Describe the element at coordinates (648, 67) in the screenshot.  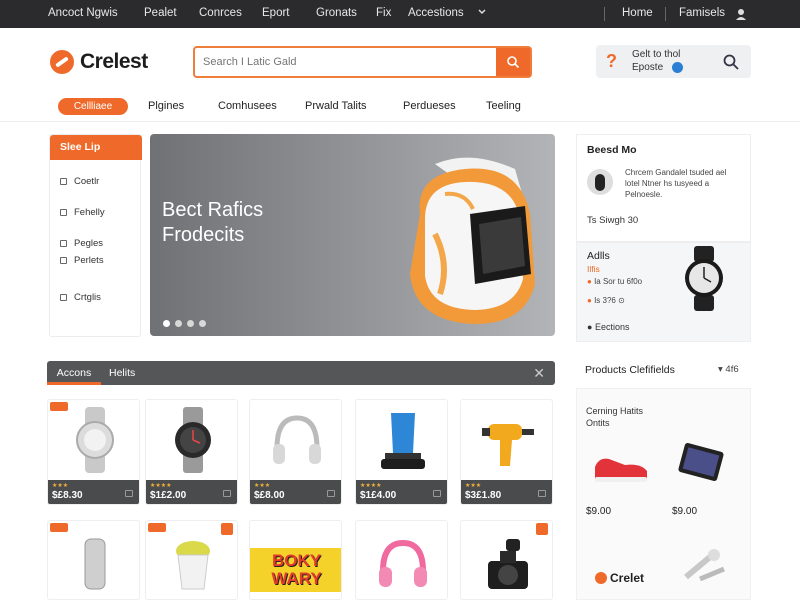
I see `help-line-2: Eposte` at that location.